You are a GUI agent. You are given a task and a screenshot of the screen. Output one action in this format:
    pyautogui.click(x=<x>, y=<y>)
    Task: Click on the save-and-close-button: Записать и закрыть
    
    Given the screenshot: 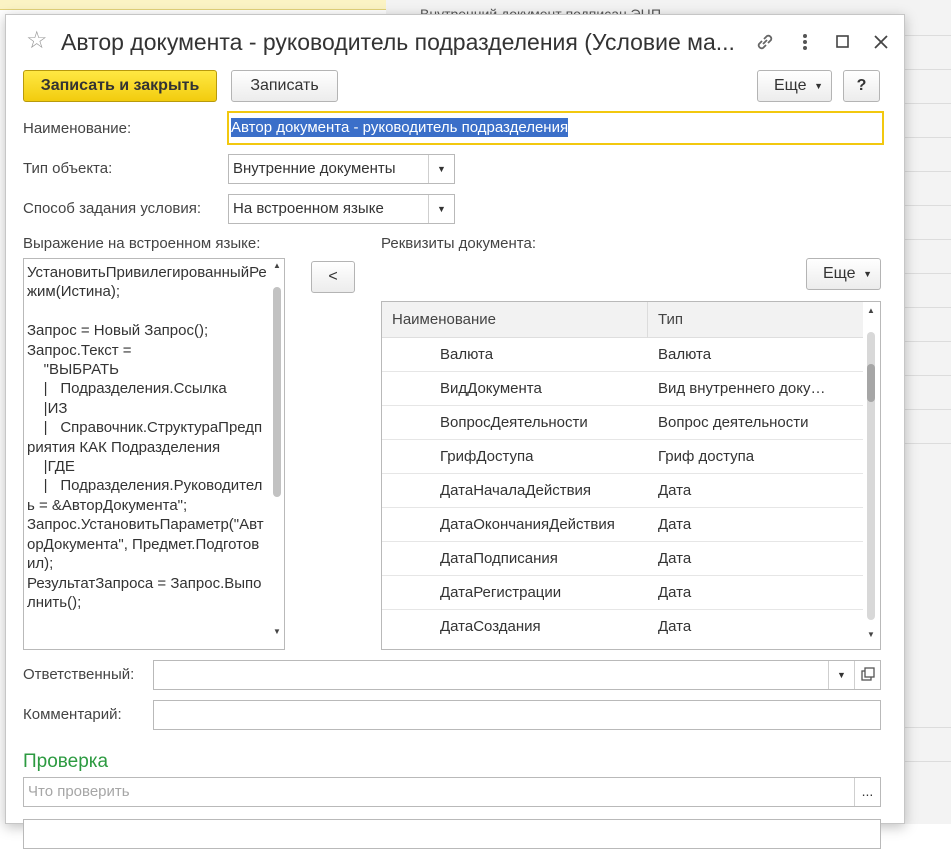 What is the action you would take?
    pyautogui.click(x=120, y=86)
    